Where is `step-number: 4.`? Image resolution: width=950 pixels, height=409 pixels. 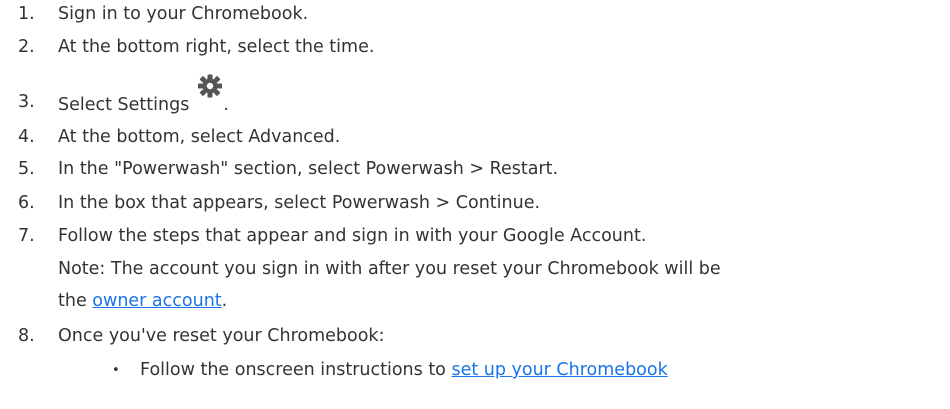 step-number: 4. is located at coordinates (26, 137).